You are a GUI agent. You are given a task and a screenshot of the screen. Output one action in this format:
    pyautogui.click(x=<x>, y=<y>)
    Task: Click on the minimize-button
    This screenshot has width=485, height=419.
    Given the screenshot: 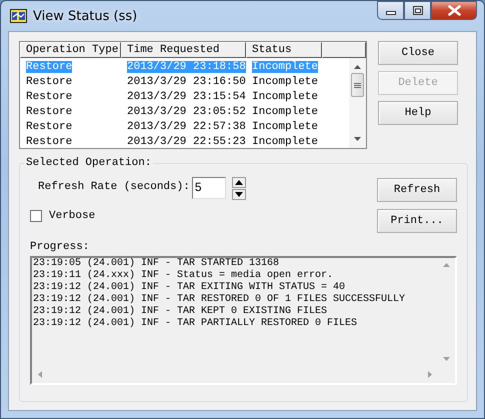 What is the action you would take?
    pyautogui.click(x=390, y=10)
    